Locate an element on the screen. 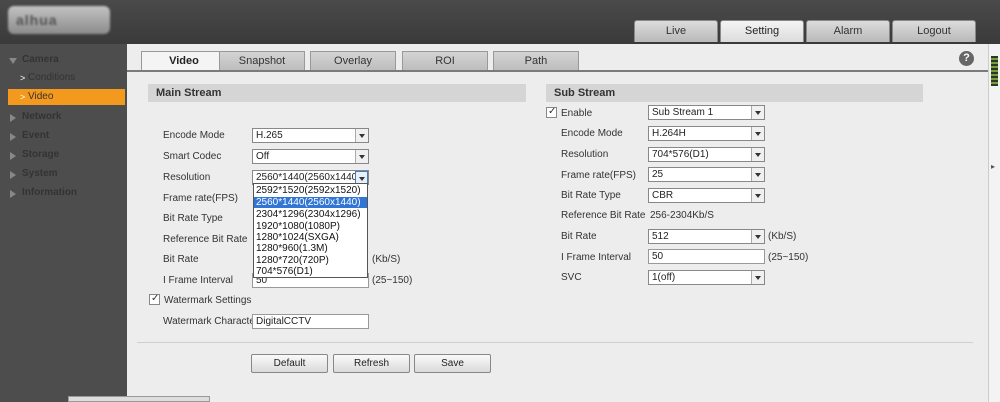 This screenshot has width=1000, height=402. svc-select: 1(off) is located at coordinates (706, 277).